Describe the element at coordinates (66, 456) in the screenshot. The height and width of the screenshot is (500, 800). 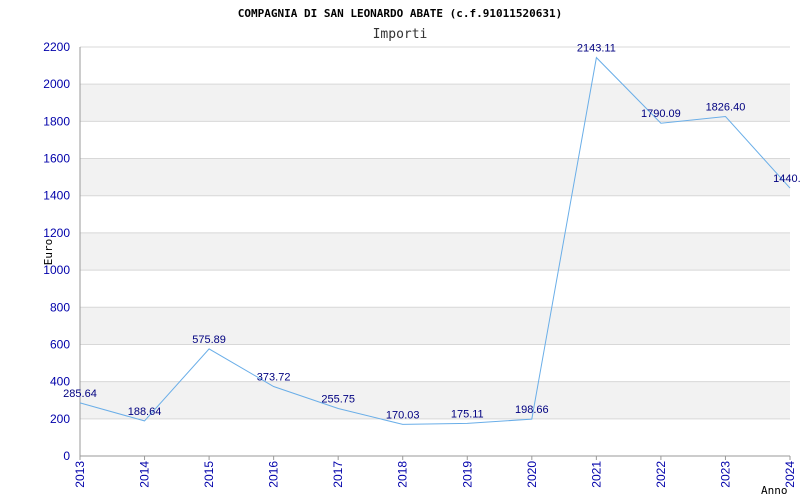
I see `y-tick-label: 0` at that location.